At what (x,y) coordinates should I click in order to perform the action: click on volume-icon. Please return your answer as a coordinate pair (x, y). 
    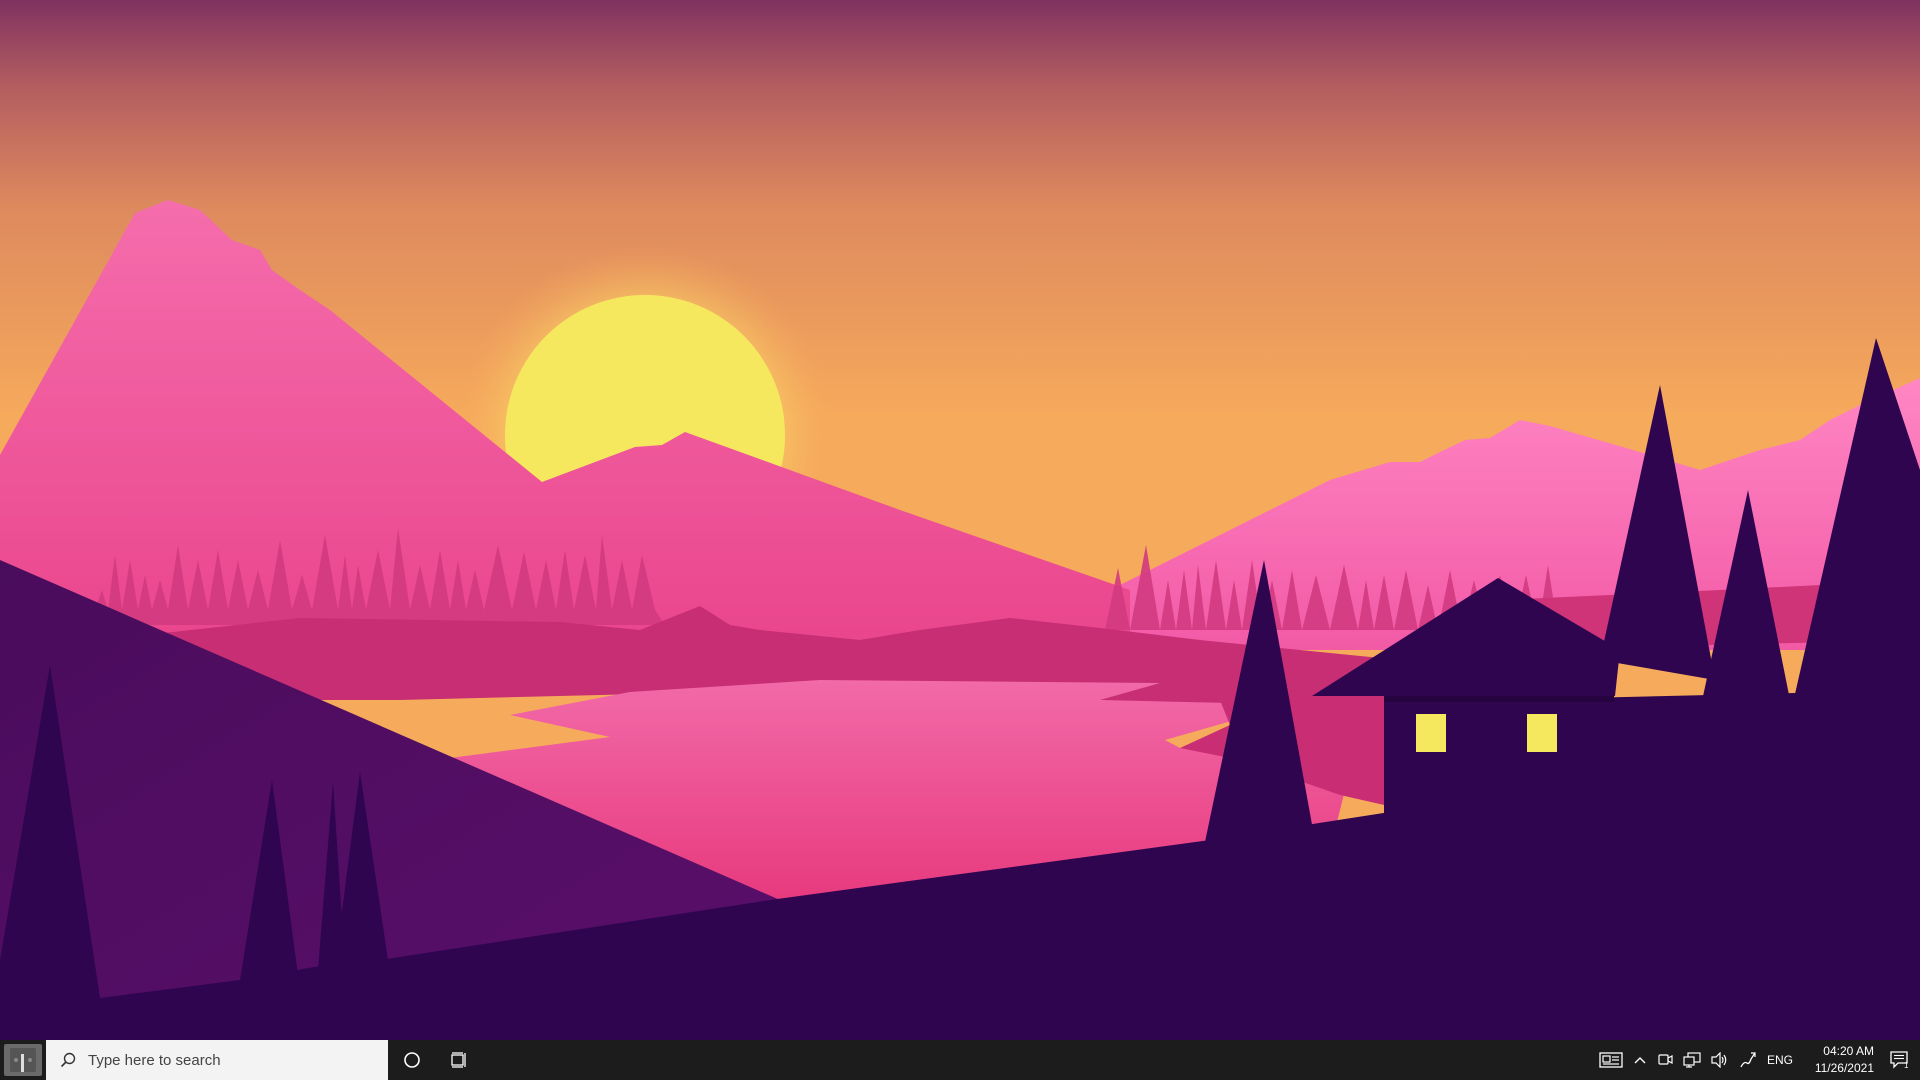
    Looking at the image, I should click on (1719, 1060).